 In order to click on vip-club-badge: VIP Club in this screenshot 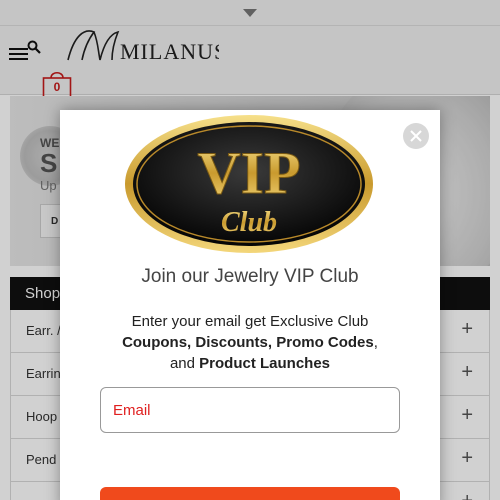, I will do `click(249, 184)`.